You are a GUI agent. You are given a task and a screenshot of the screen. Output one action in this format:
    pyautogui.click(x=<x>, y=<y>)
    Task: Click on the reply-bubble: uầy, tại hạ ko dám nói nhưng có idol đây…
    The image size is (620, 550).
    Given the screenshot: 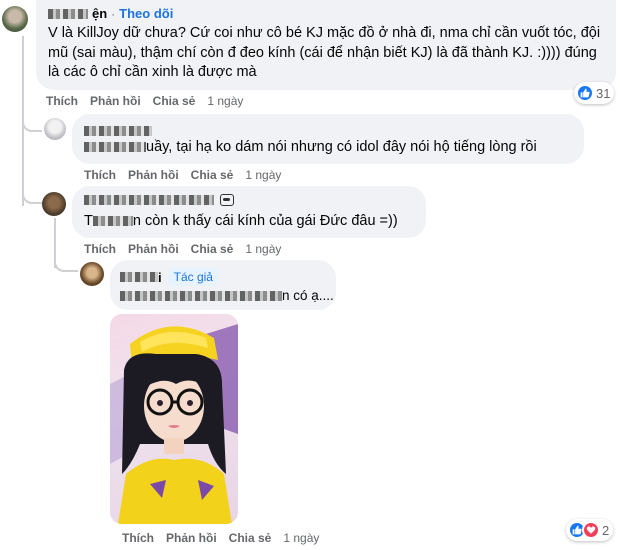 What is the action you would take?
    pyautogui.click(x=328, y=139)
    